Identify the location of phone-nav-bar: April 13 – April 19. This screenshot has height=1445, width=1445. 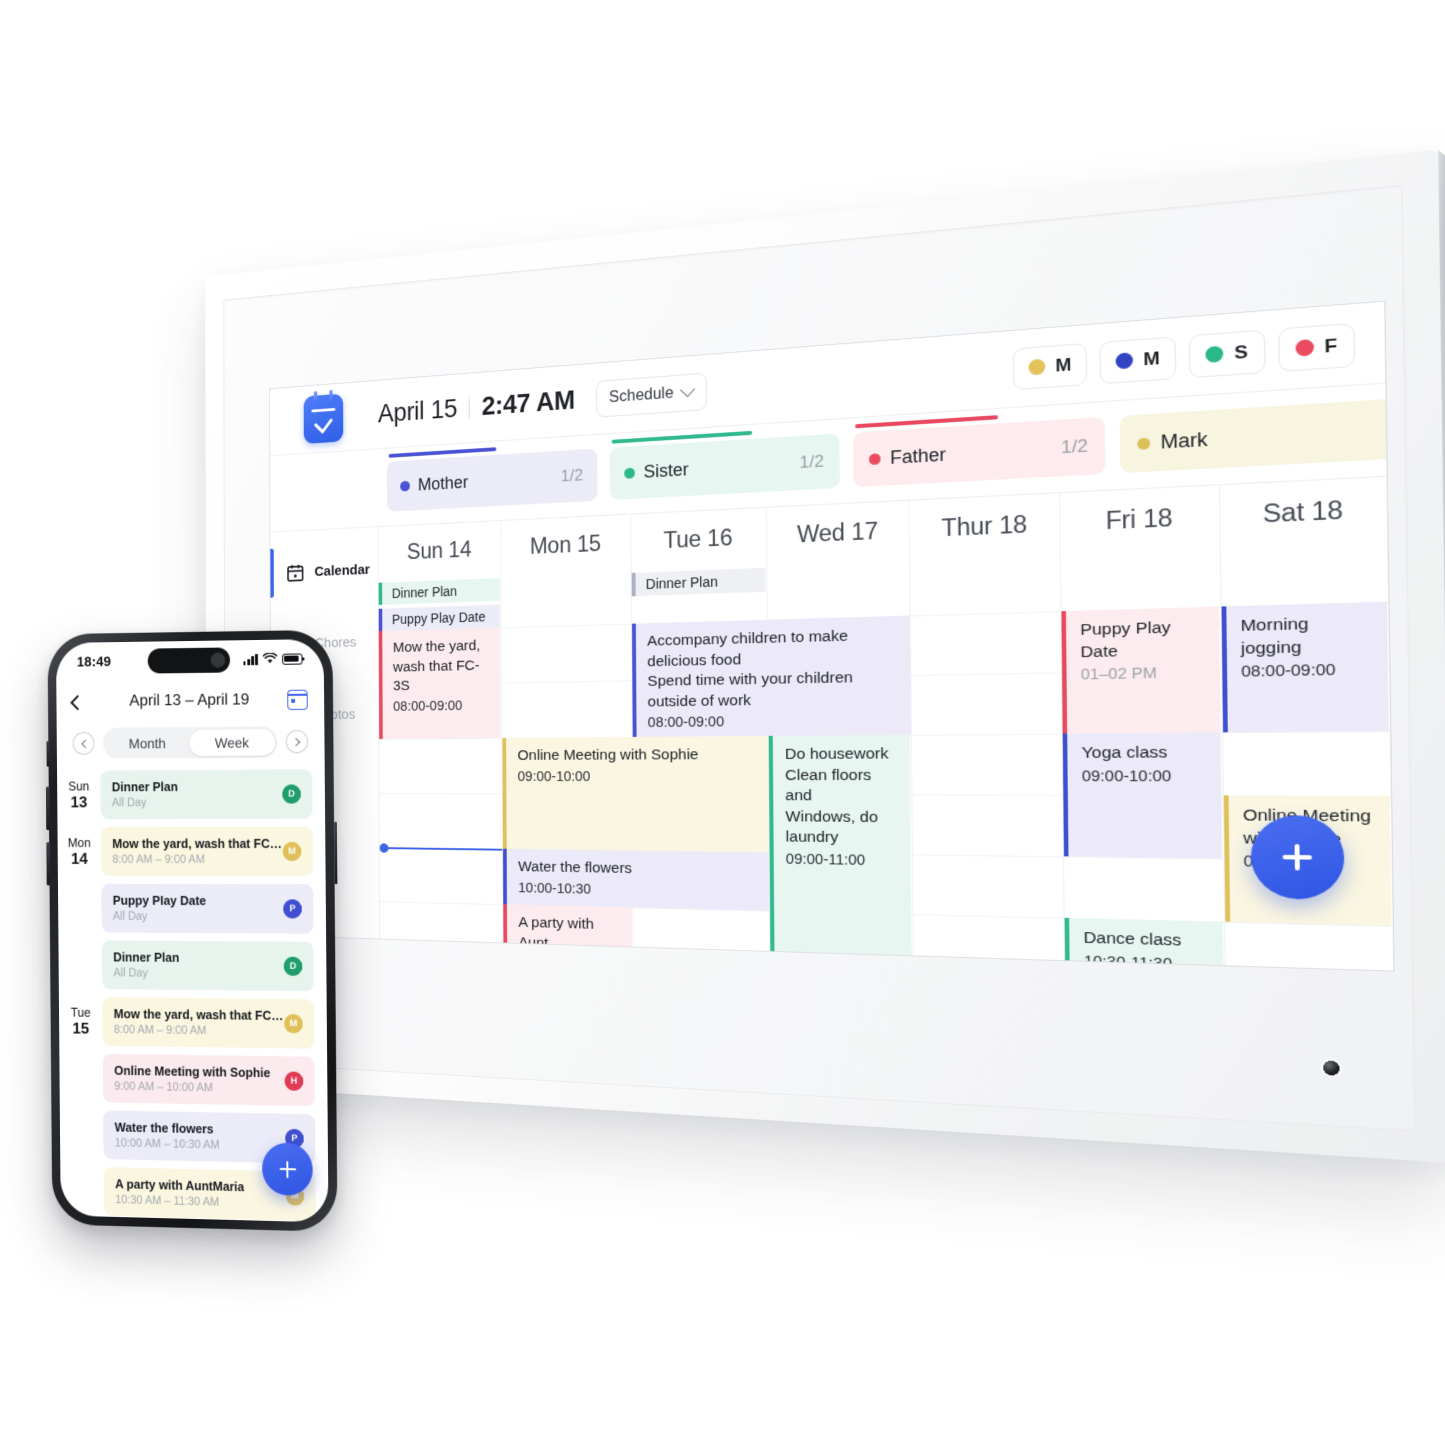
(190, 700).